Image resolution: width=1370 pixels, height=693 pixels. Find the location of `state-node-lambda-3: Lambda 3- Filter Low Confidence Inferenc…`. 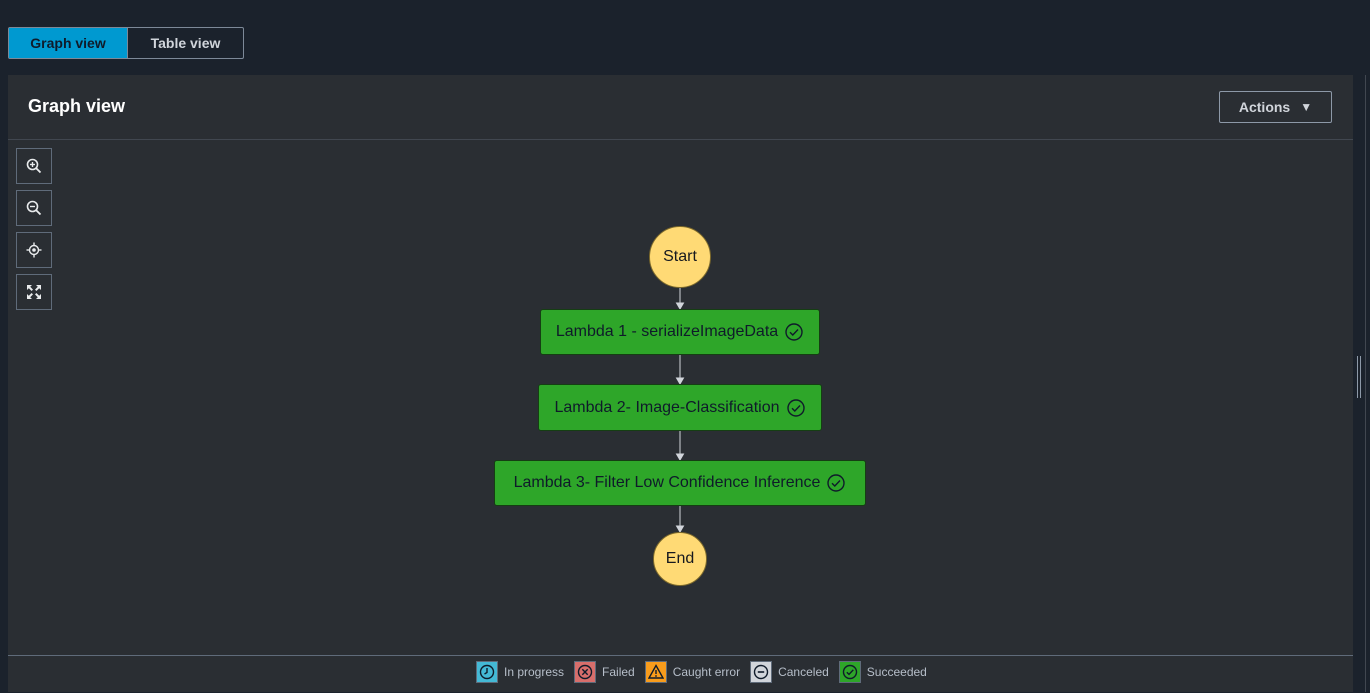

state-node-lambda-3: Lambda 3- Filter Low Confidence Inferenc… is located at coordinates (680, 483).